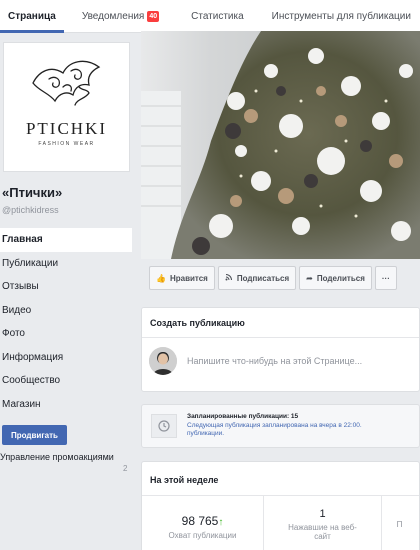  Describe the element at coordinates (65, 83) in the screenshot. I see `bird-logo-icon` at that location.